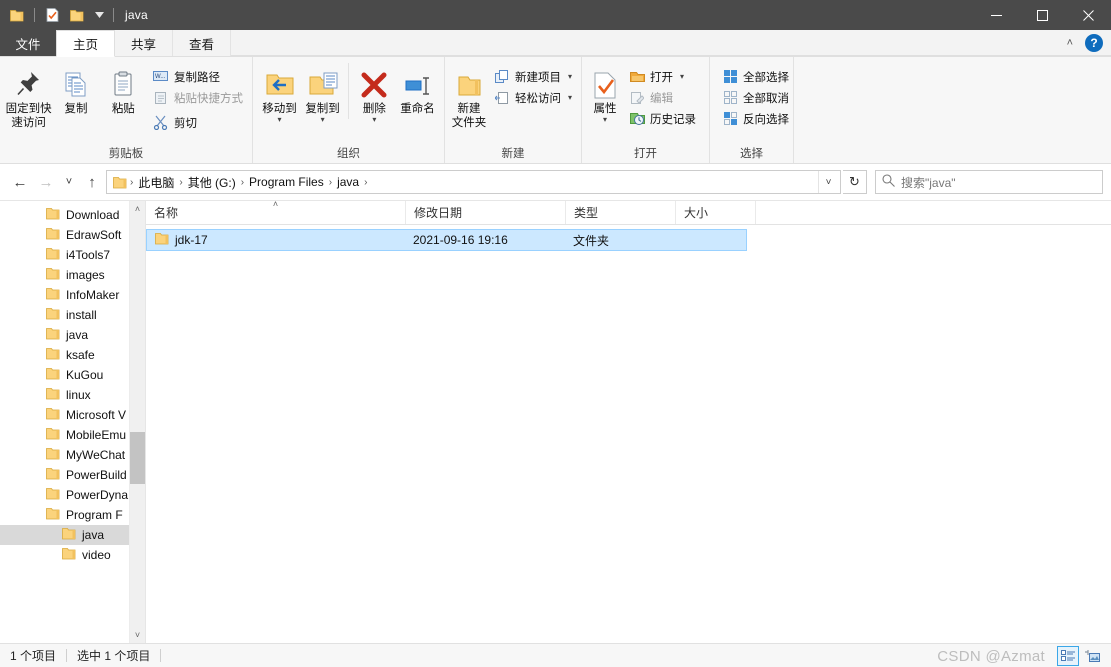  Describe the element at coordinates (86, 43) in the screenshot. I see `tab-home: 主页` at that location.